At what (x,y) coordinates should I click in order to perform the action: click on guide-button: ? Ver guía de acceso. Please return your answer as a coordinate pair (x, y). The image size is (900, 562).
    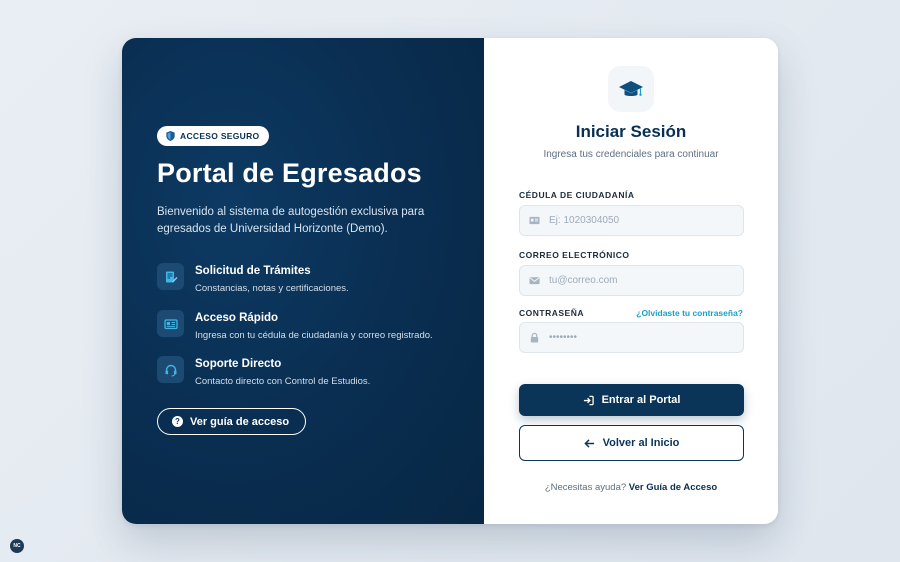
    Looking at the image, I should click on (232, 421).